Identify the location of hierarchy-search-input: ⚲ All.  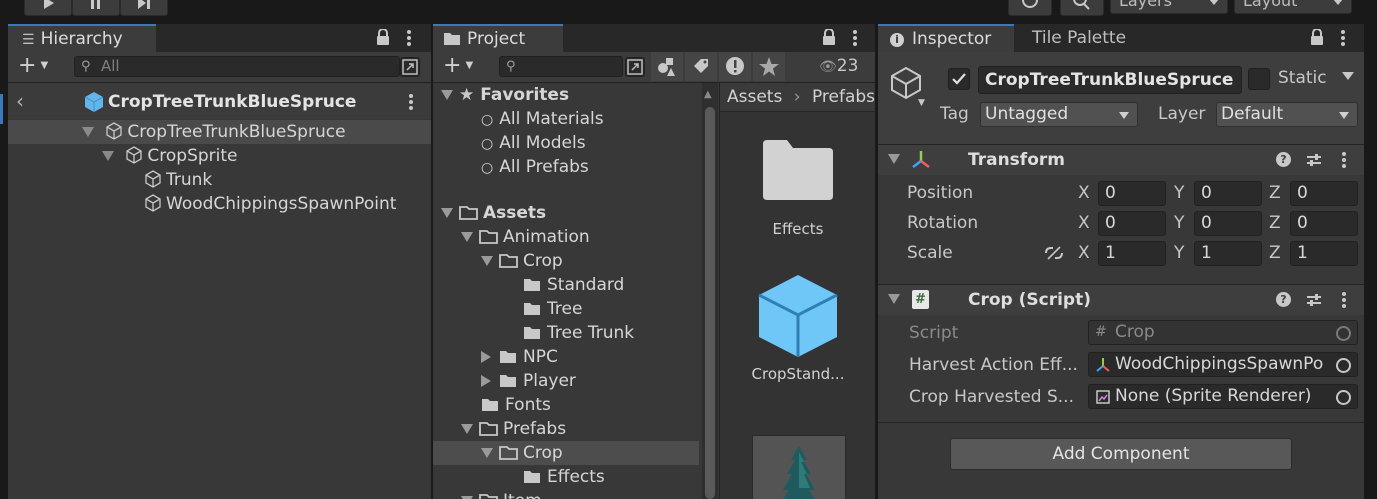
(237, 66).